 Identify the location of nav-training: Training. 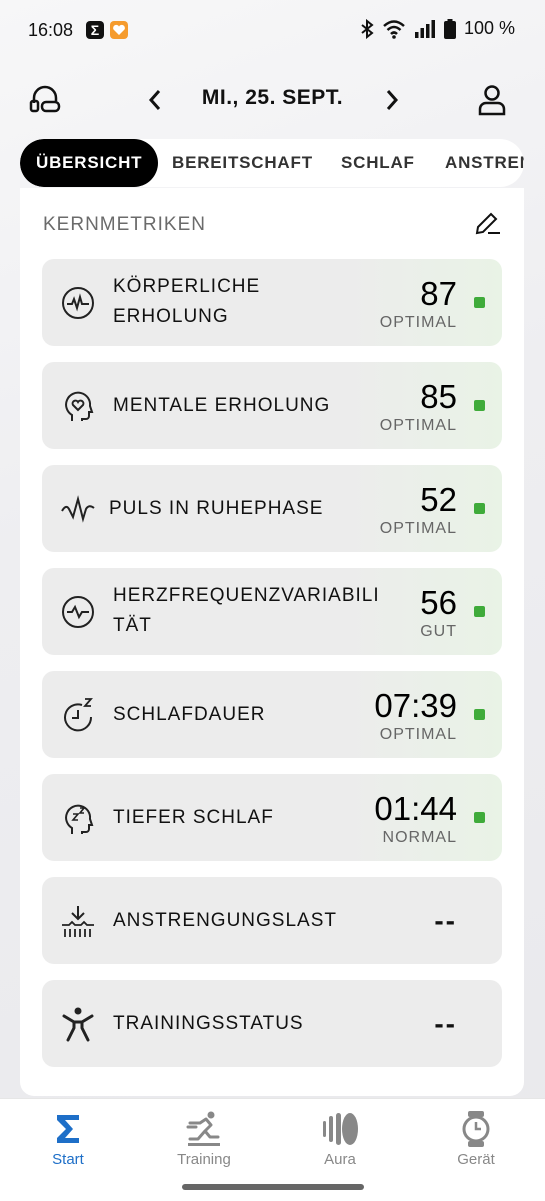
(204, 1140).